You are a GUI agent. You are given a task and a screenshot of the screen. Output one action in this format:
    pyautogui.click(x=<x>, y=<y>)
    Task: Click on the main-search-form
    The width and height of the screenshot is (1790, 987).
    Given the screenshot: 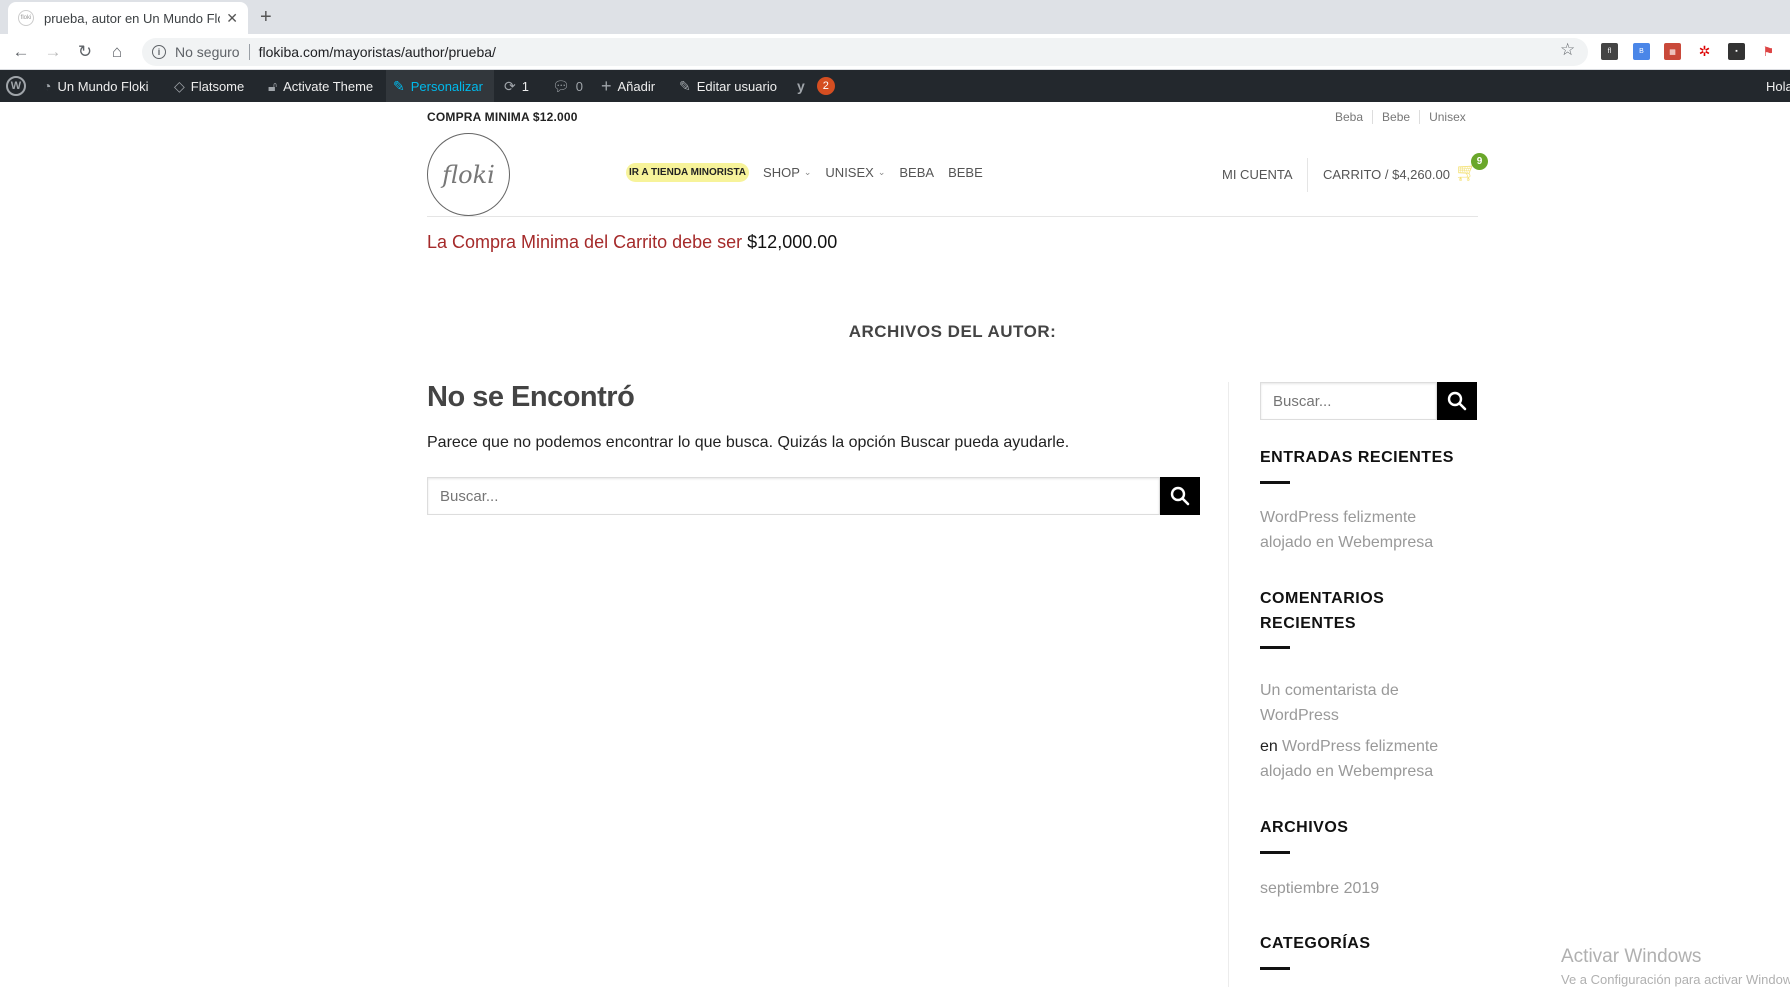 What is the action you would take?
    pyautogui.click(x=813, y=496)
    